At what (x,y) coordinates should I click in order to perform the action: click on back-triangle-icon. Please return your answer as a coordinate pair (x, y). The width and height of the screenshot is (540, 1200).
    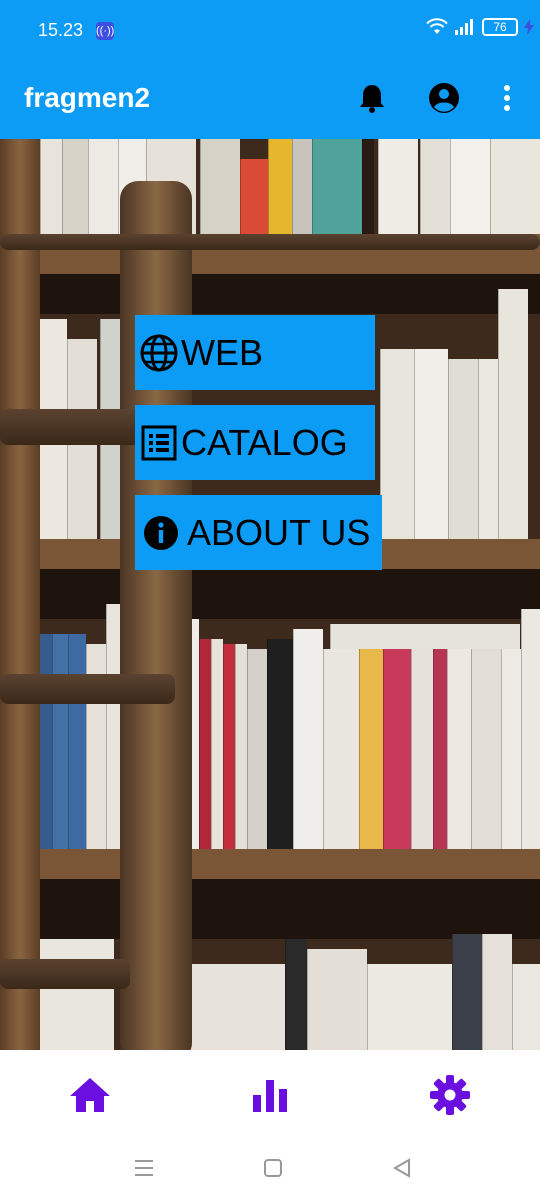
    Looking at the image, I should click on (402, 1168).